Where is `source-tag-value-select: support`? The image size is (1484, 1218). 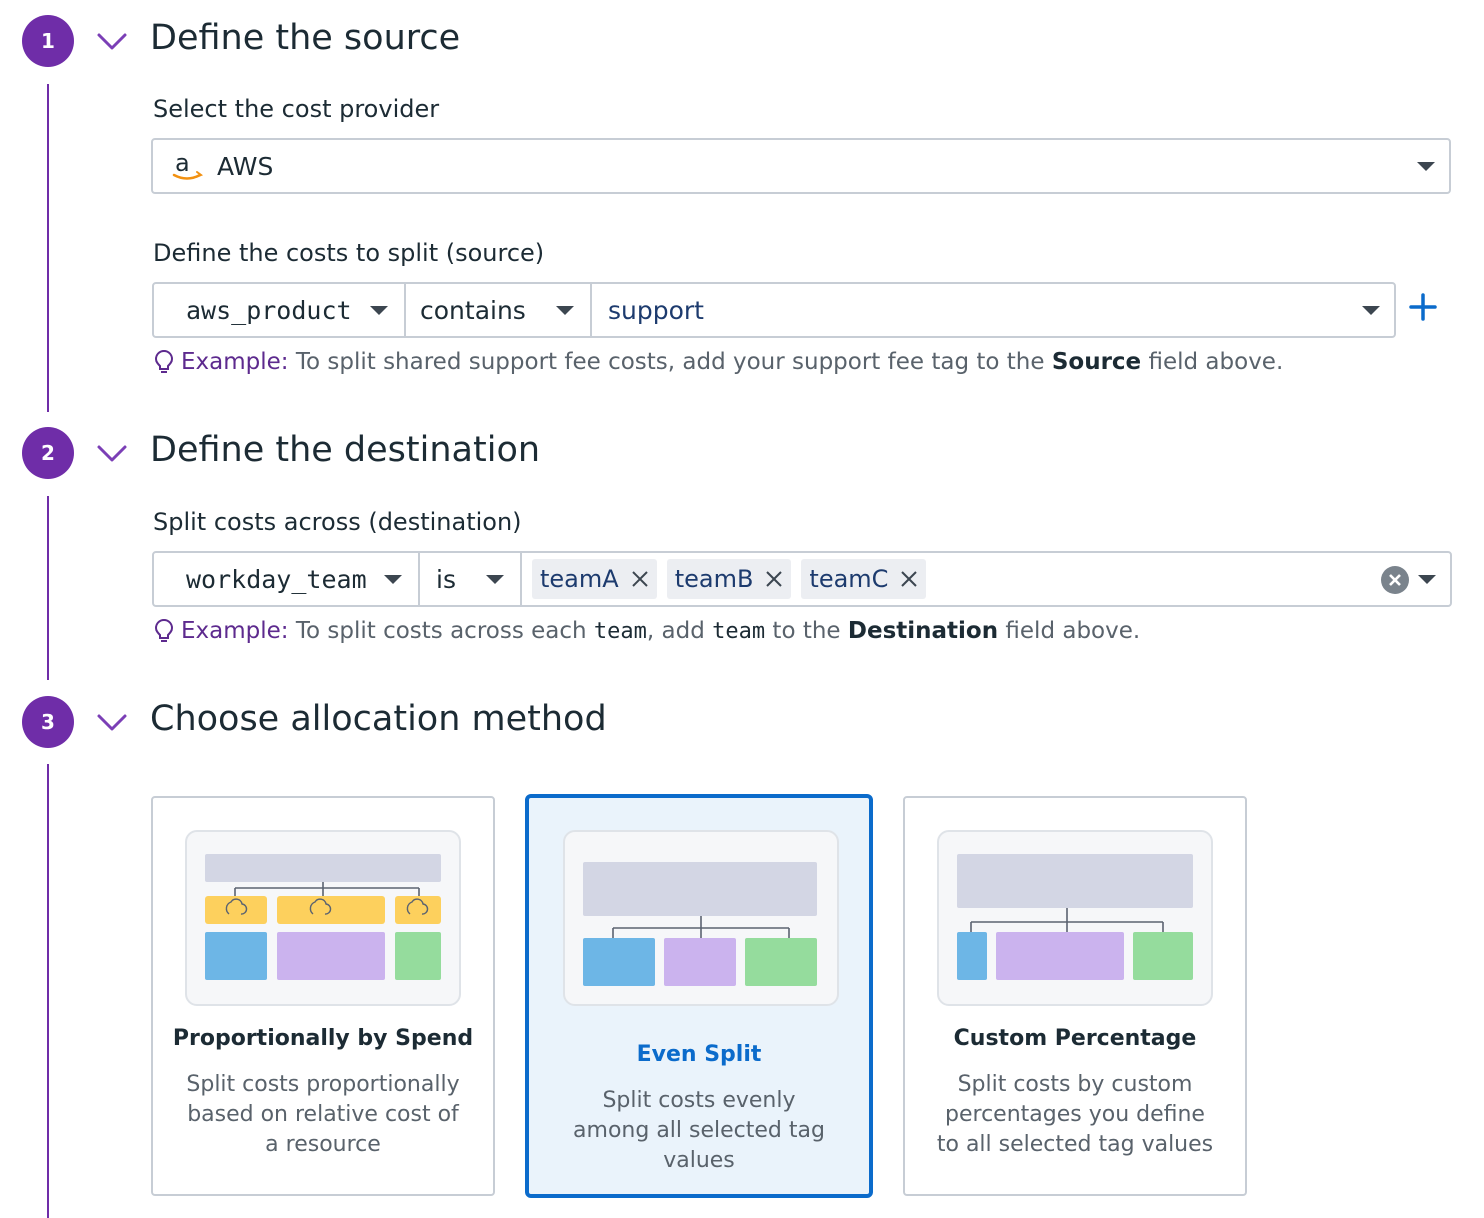 source-tag-value-select: support is located at coordinates (993, 310).